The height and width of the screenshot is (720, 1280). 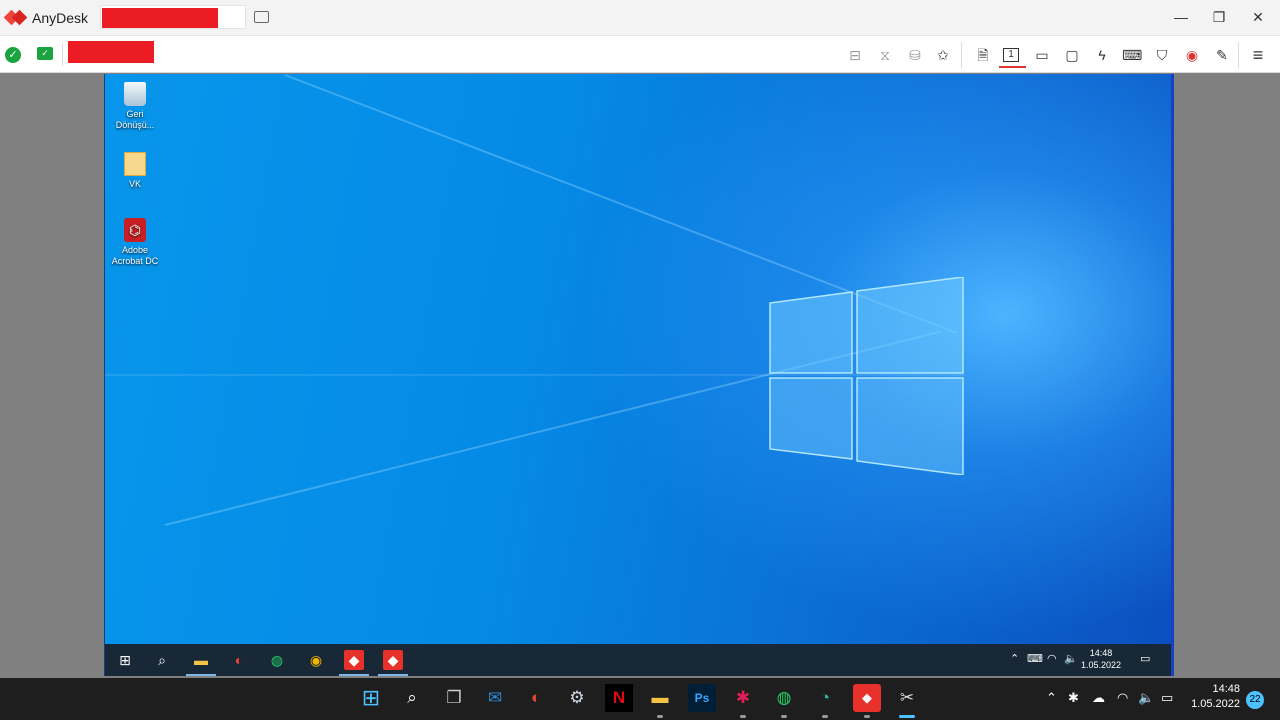 I want to click on menu-icon: ≡, so click(x=1258, y=55).